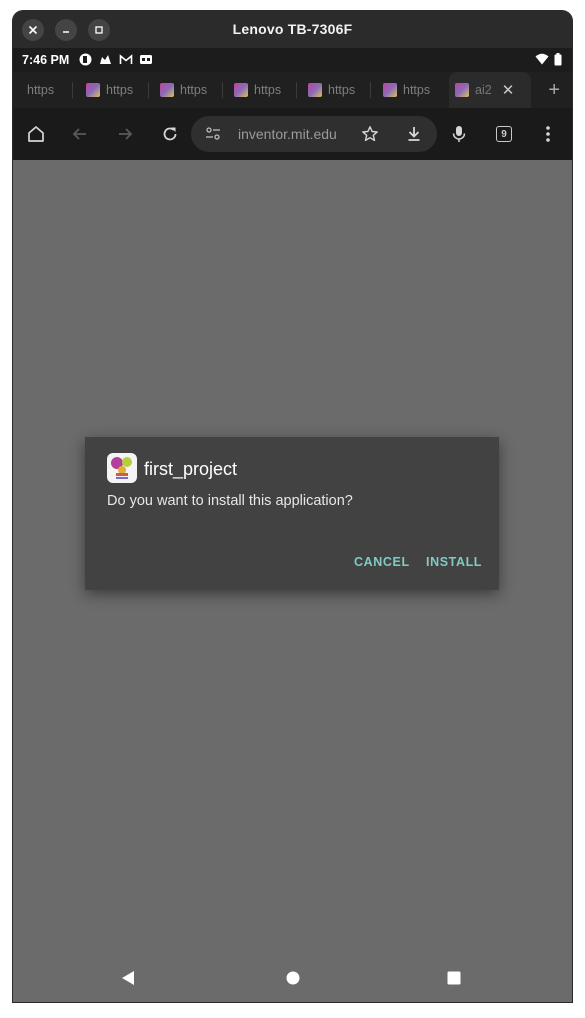  Describe the element at coordinates (230, 501) in the screenshot. I see `dialog-message: Do you want to install this application?` at that location.